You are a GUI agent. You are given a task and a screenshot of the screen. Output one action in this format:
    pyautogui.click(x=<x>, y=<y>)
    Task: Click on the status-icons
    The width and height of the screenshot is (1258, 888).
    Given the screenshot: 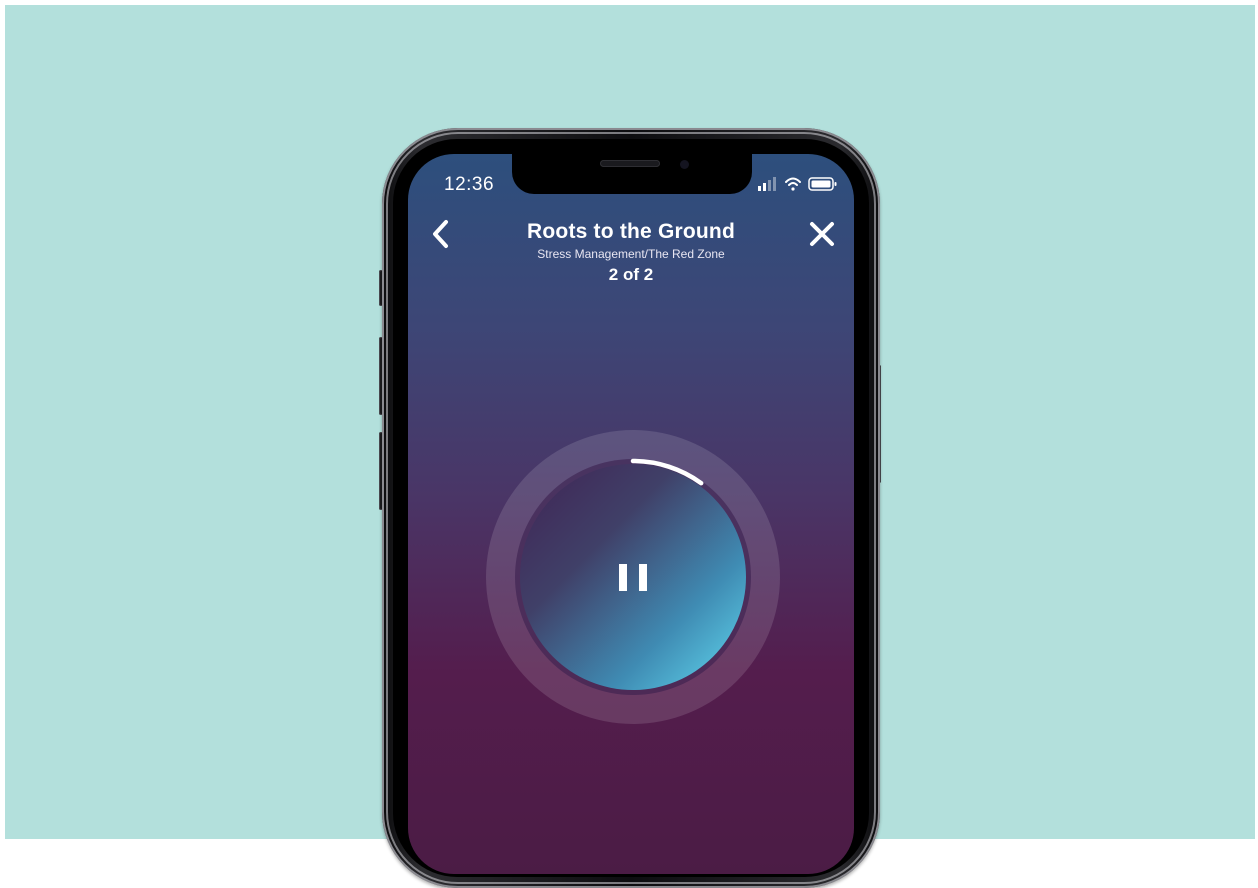 What is the action you would take?
    pyautogui.click(x=797, y=184)
    